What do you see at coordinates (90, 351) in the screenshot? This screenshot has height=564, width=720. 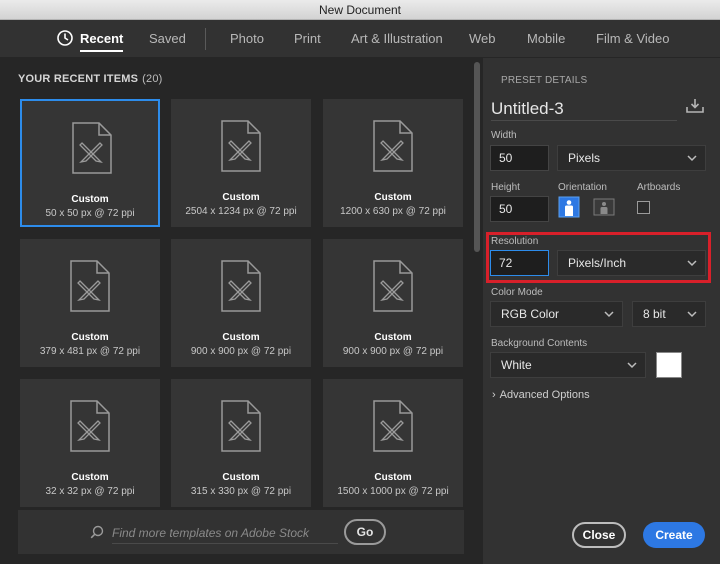 I see `card-details: 379 x 481 px @ 72 ppi` at bounding box center [90, 351].